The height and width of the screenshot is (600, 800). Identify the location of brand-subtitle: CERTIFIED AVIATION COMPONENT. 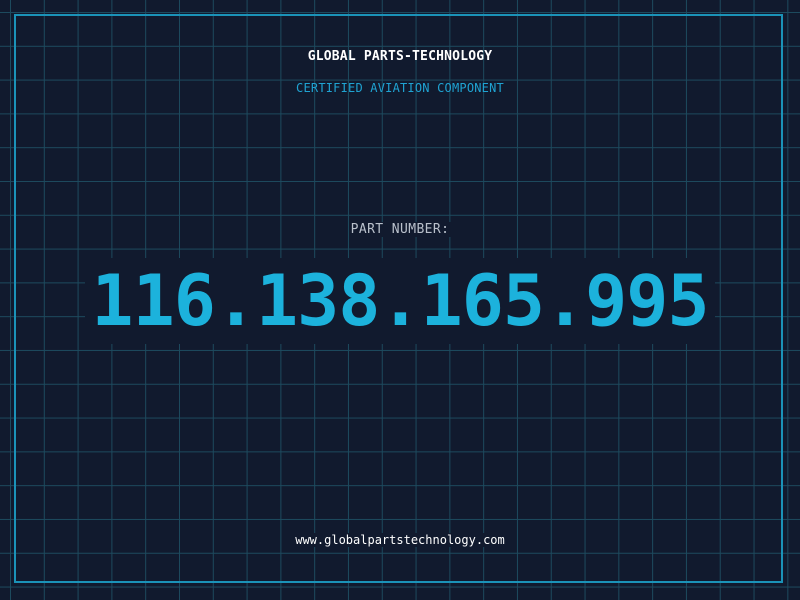
(400, 88).